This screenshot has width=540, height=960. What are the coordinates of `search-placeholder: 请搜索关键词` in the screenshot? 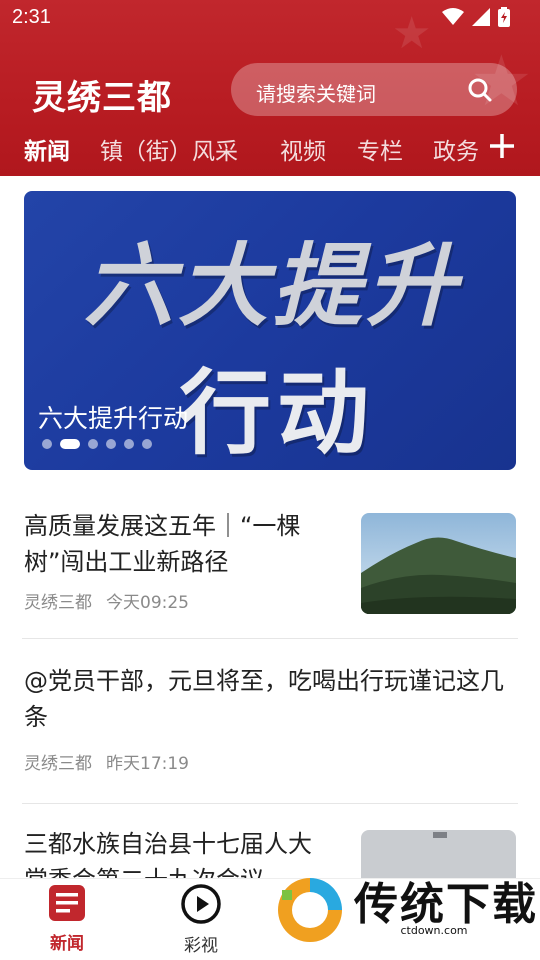 It's located at (316, 94).